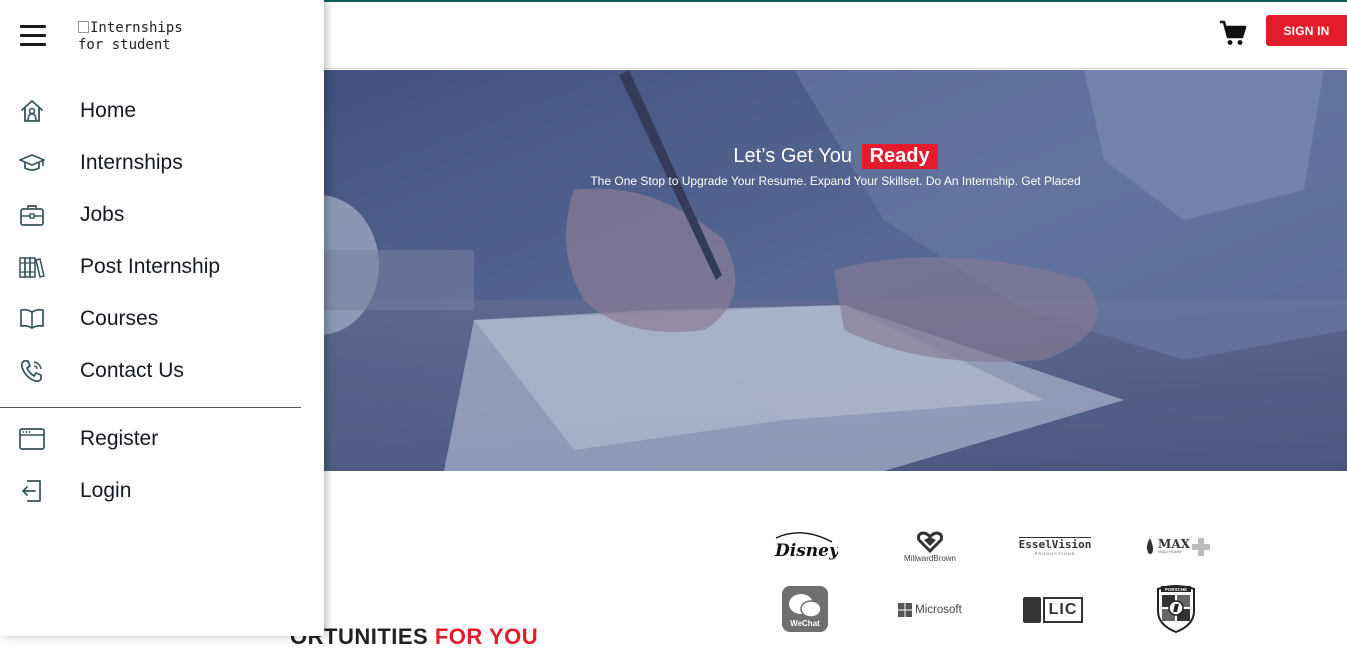  I want to click on books-icon, so click(32, 267).